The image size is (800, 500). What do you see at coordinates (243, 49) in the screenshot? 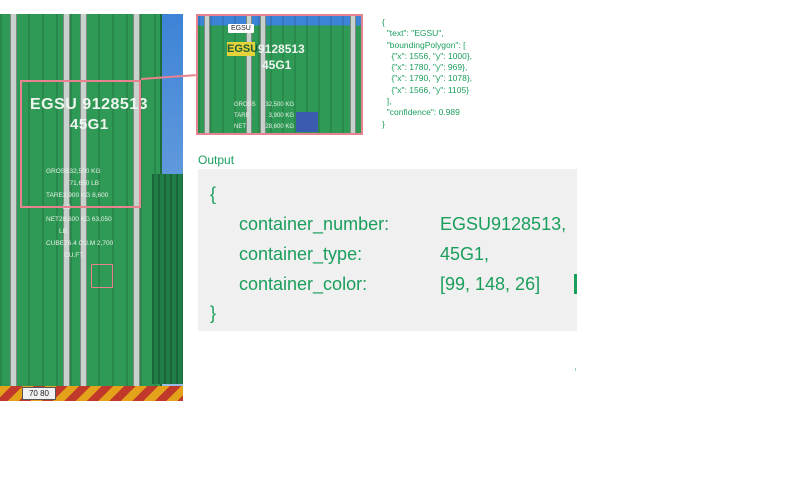
I see `detected-word-box: EGSU` at bounding box center [243, 49].